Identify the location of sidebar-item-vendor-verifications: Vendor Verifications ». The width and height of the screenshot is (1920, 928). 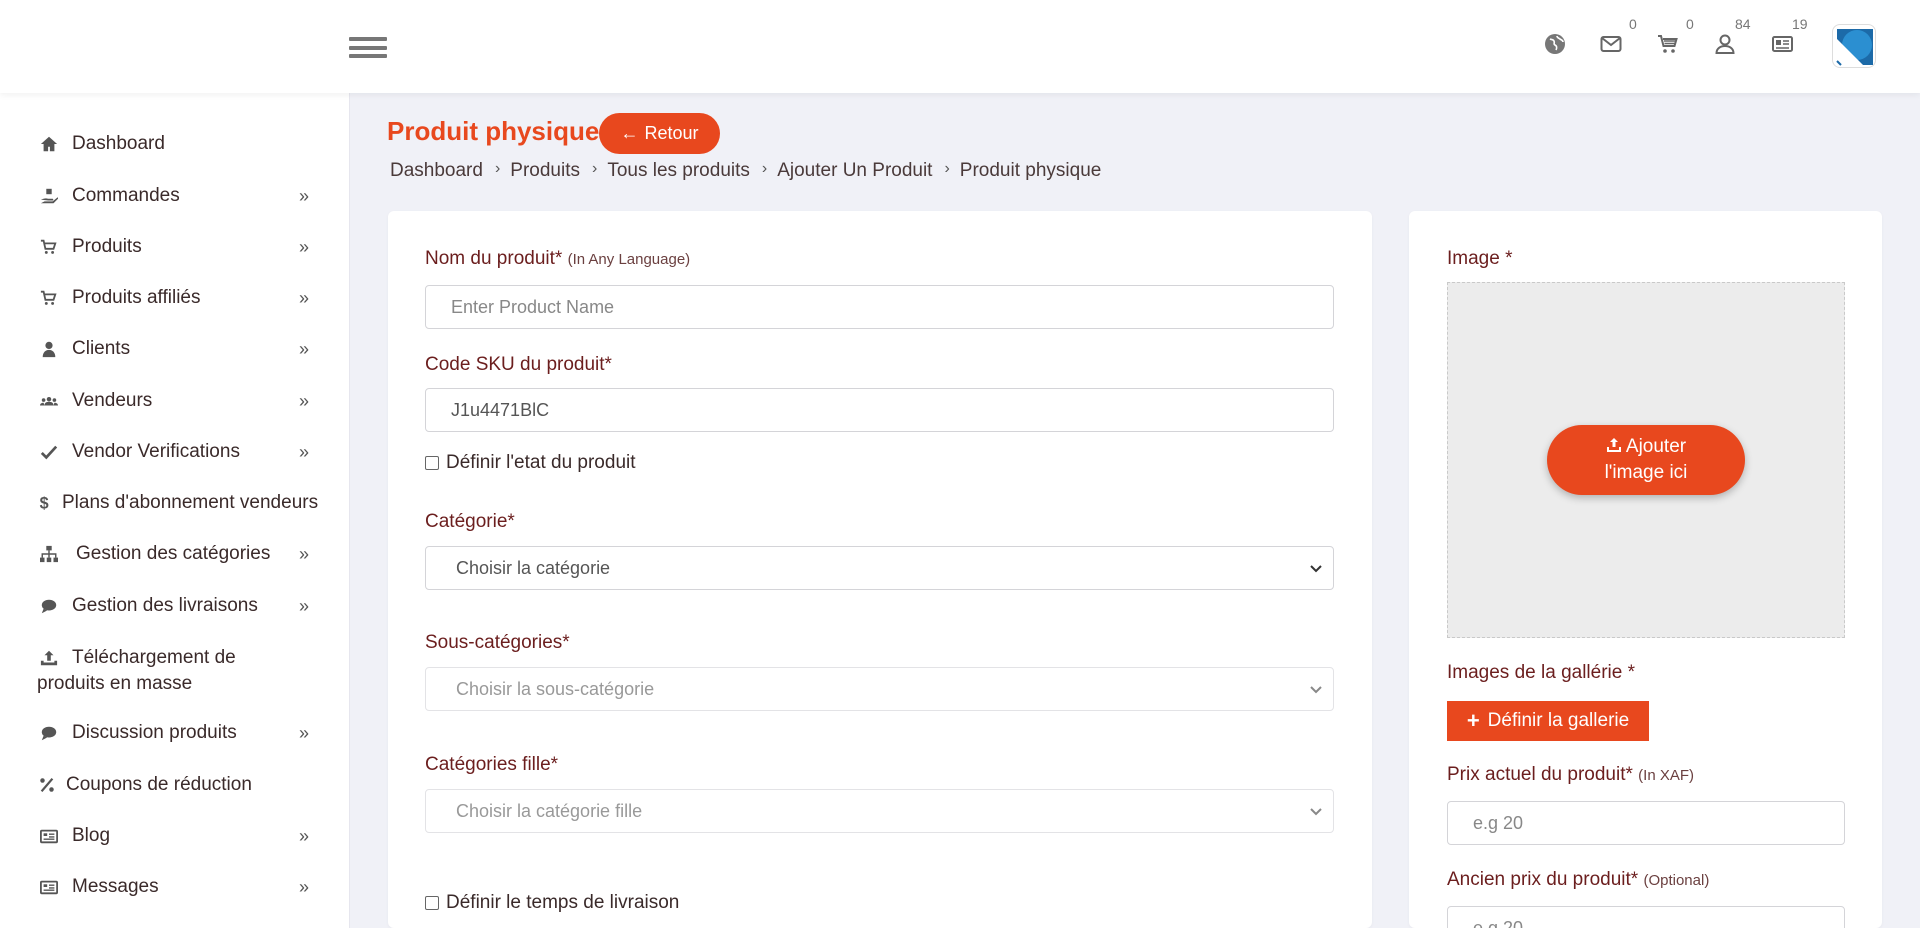
(178, 452).